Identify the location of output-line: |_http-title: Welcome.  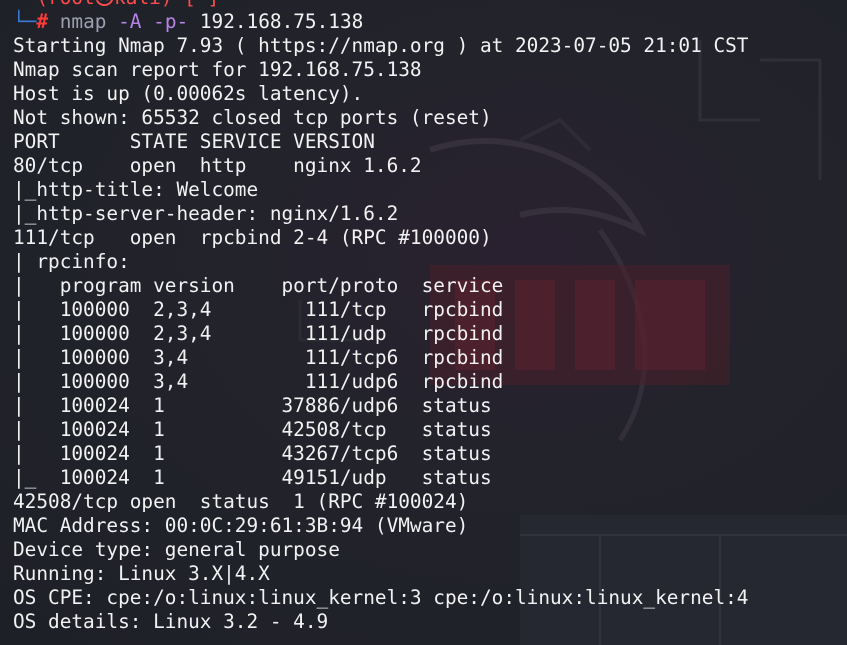
(136, 189).